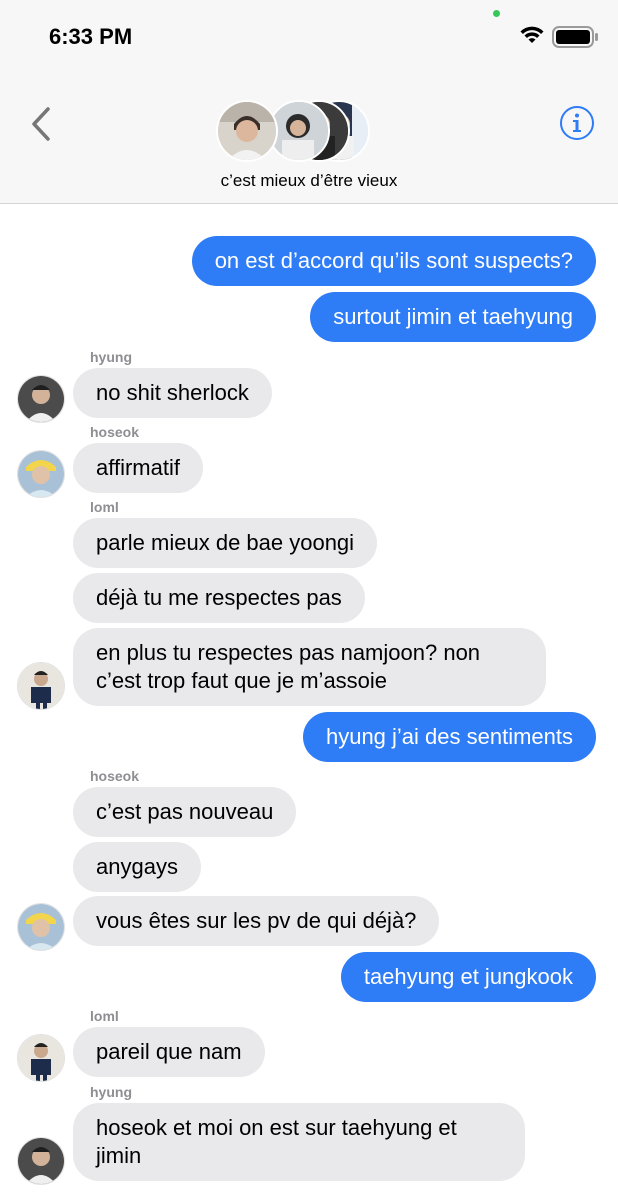 Image resolution: width=618 pixels, height=1200 pixels. I want to click on message-bubble-received: c’est pas nouveau, so click(185, 812).